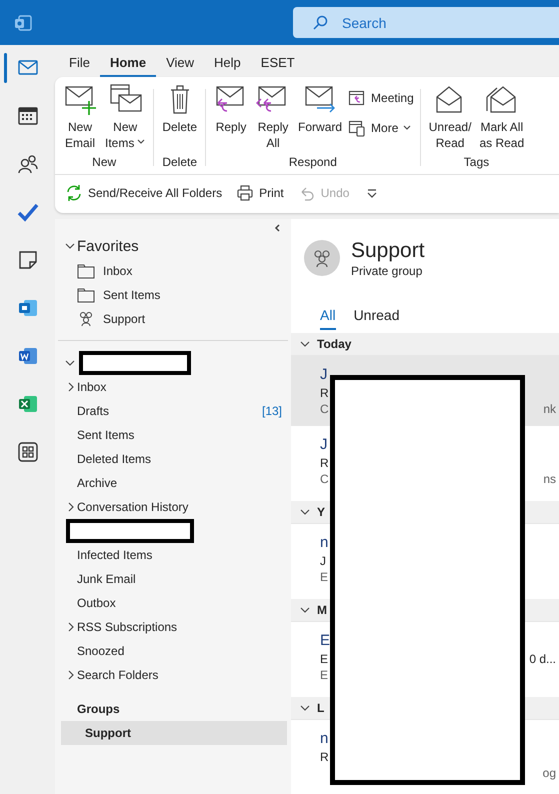 The image size is (559, 794). I want to click on group-label: New, so click(104, 163).